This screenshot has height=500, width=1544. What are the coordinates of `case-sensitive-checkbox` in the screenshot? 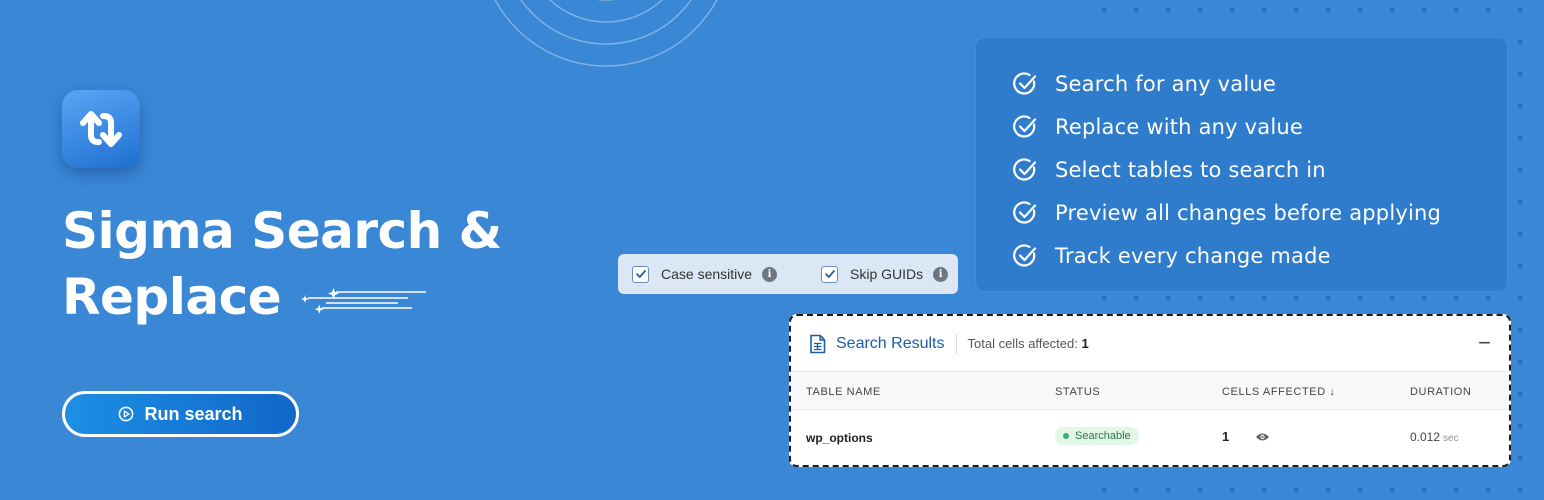 It's located at (640, 274).